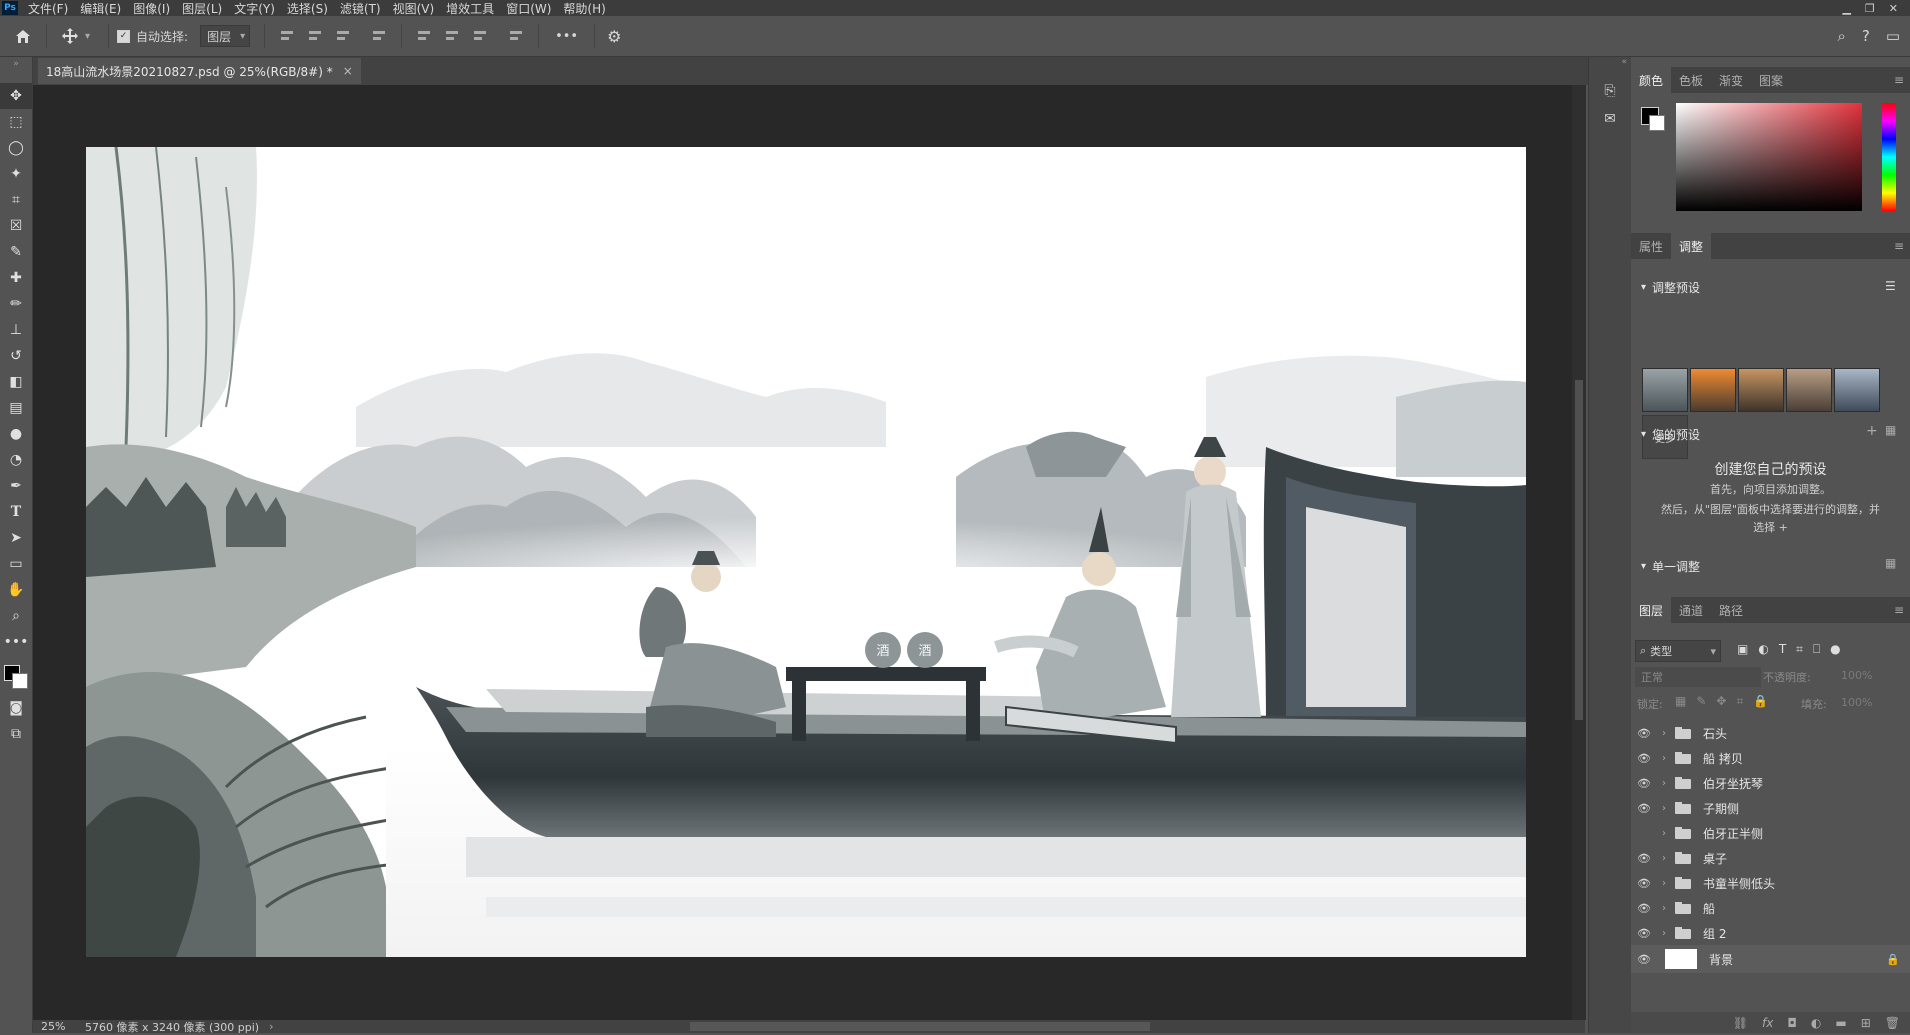 This screenshot has height=1035, width=1910. Describe the element at coordinates (1644, 833) in the screenshot. I see `hidden-eye-icon: 👁` at that location.